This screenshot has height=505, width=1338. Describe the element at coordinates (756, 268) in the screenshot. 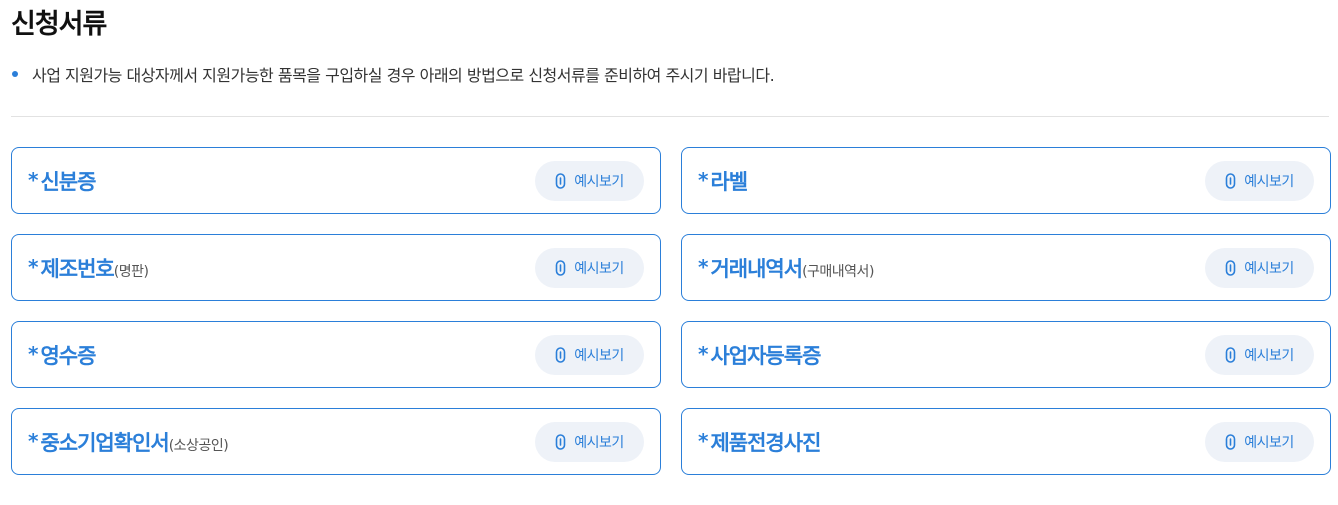

I see `document-name: 거래내역서` at that location.